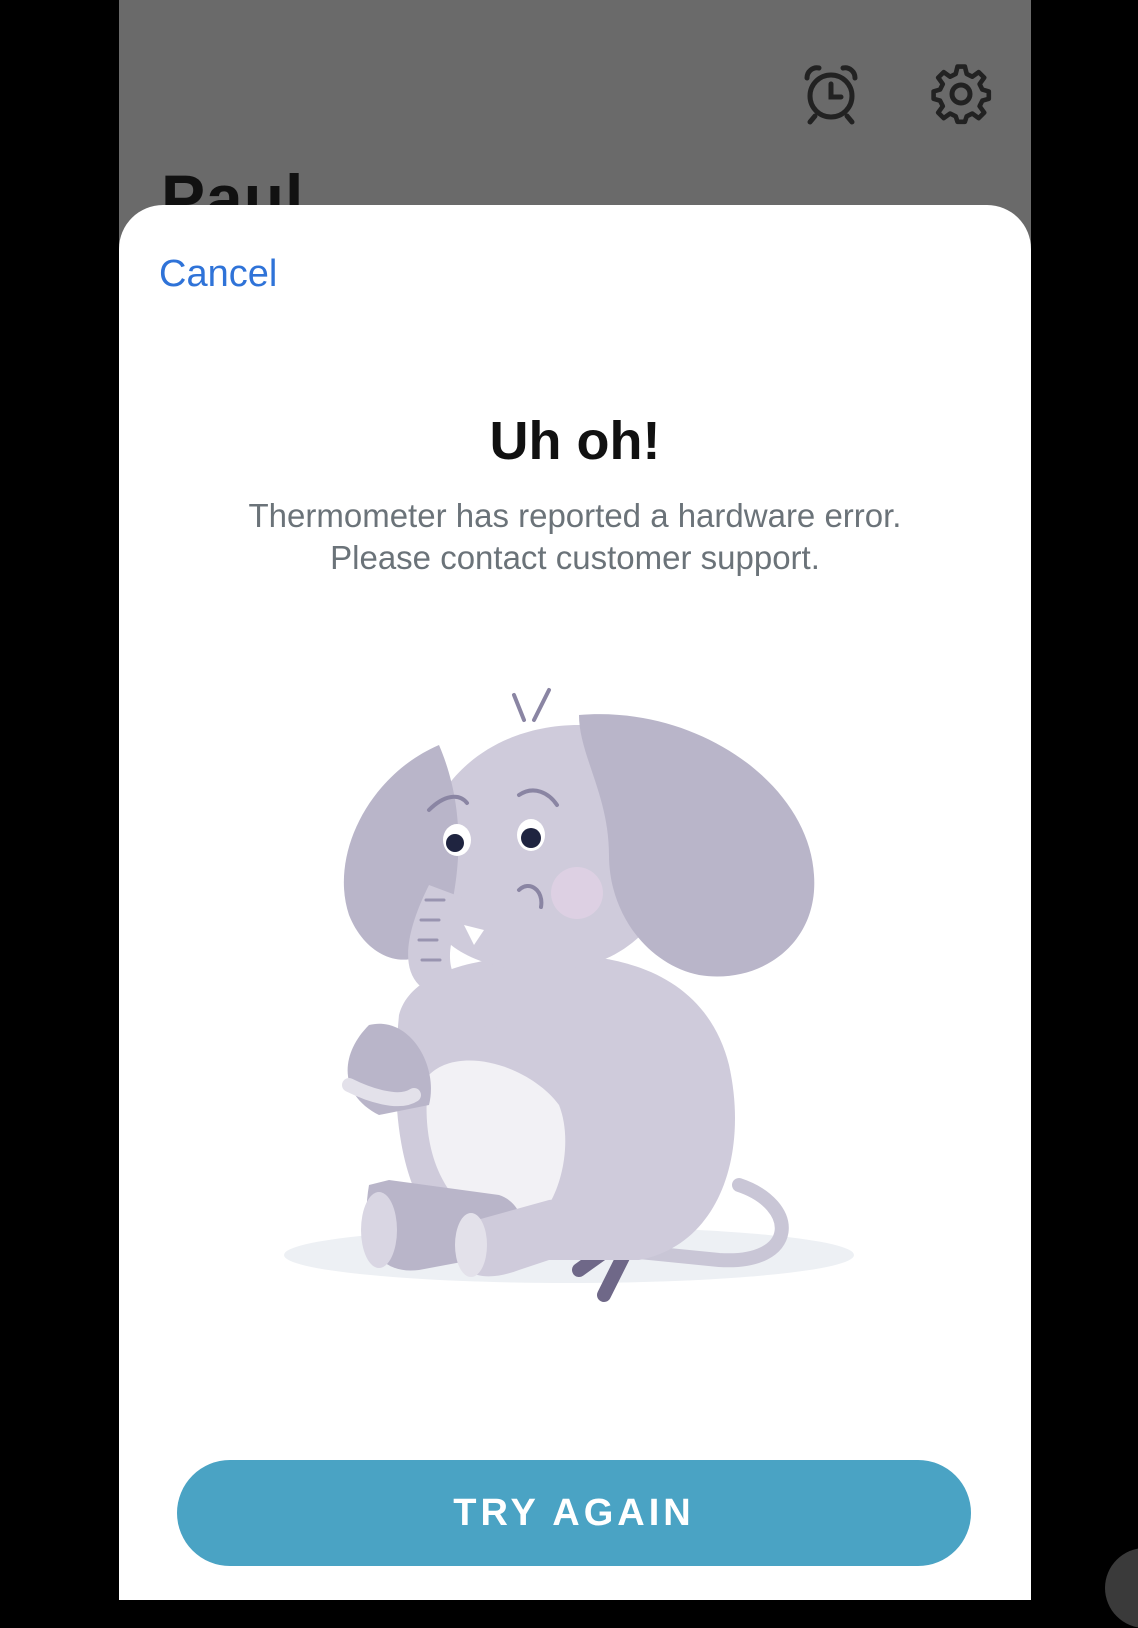 This screenshot has width=1138, height=1628. I want to click on alarm-clock-icon, so click(831, 94).